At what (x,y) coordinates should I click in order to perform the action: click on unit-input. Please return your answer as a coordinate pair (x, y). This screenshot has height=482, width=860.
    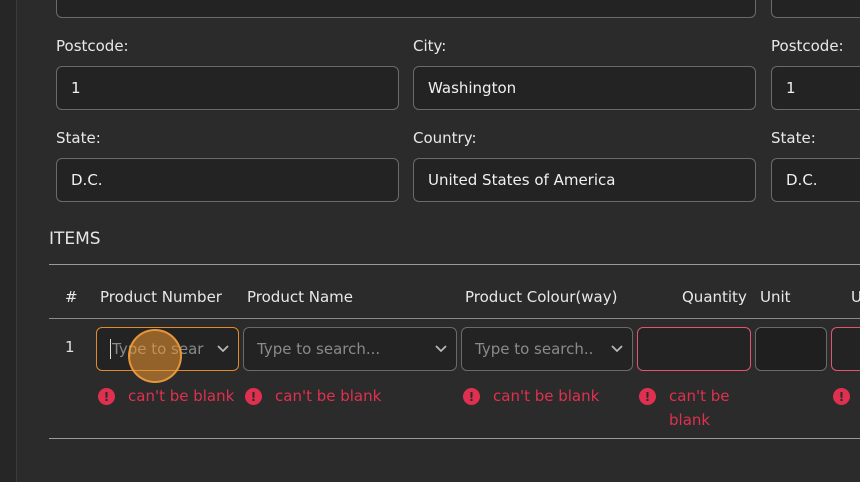
    Looking at the image, I should click on (791, 349).